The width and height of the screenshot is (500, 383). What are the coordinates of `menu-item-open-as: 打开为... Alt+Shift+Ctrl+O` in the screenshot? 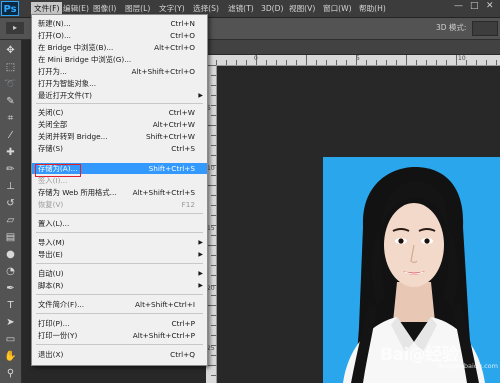 It's located at (119, 71).